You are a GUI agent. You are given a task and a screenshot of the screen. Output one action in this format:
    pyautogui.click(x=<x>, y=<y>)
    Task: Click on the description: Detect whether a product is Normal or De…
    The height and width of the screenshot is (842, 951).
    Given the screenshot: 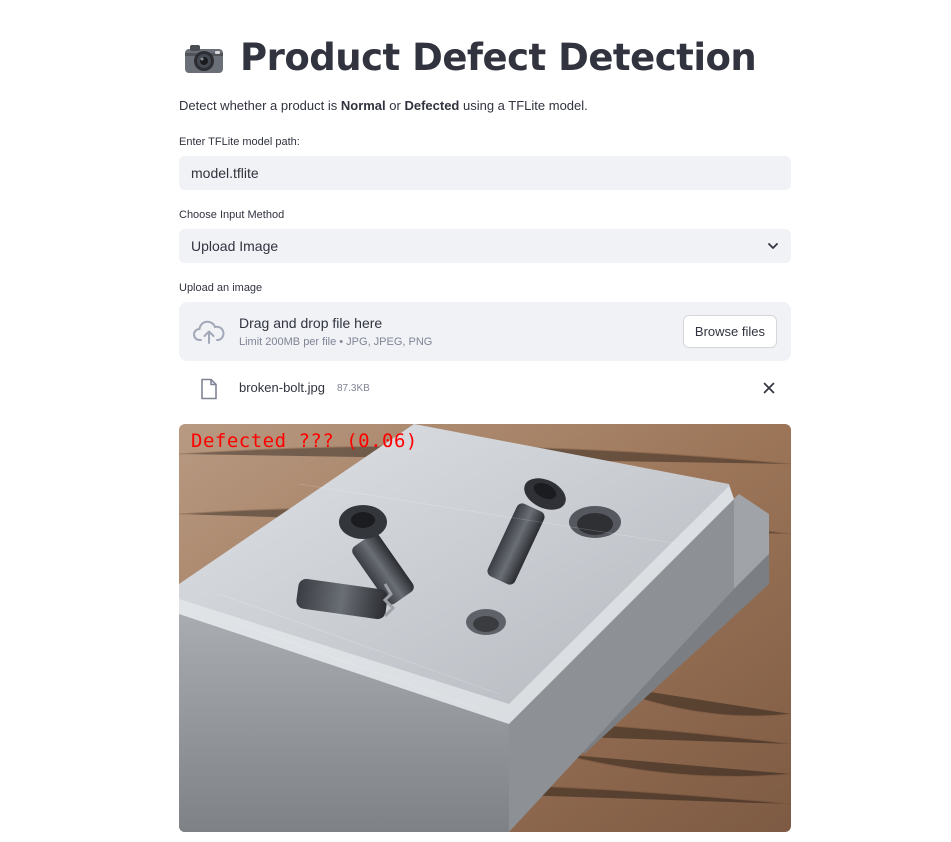 What is the action you would take?
    pyautogui.click(x=383, y=105)
    